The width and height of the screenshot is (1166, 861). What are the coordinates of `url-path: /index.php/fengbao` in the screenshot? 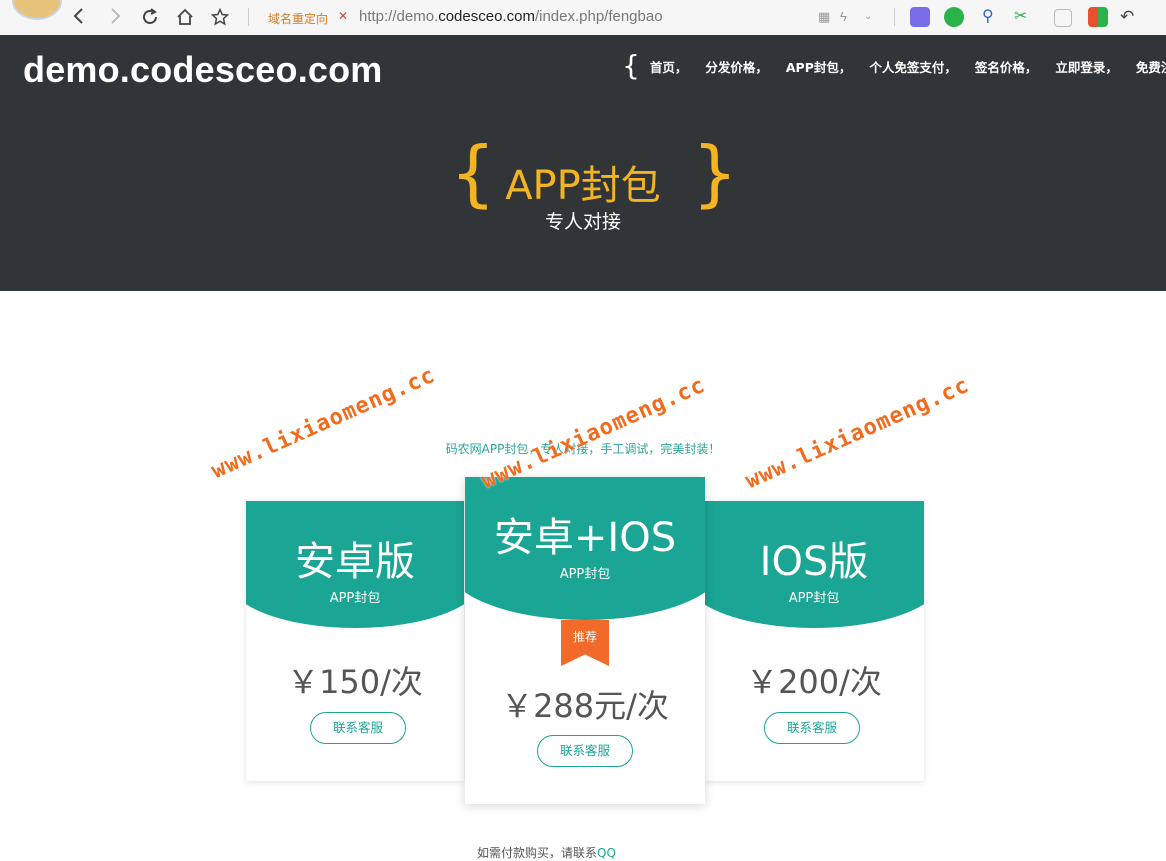 It's located at (598, 16).